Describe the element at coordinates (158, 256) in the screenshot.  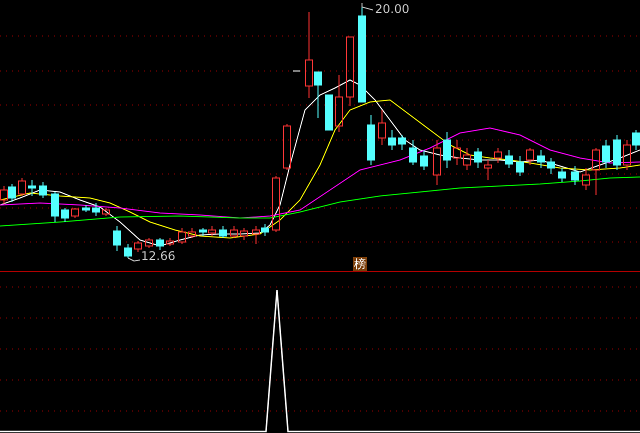
I see `low-price-label: 12.66` at that location.